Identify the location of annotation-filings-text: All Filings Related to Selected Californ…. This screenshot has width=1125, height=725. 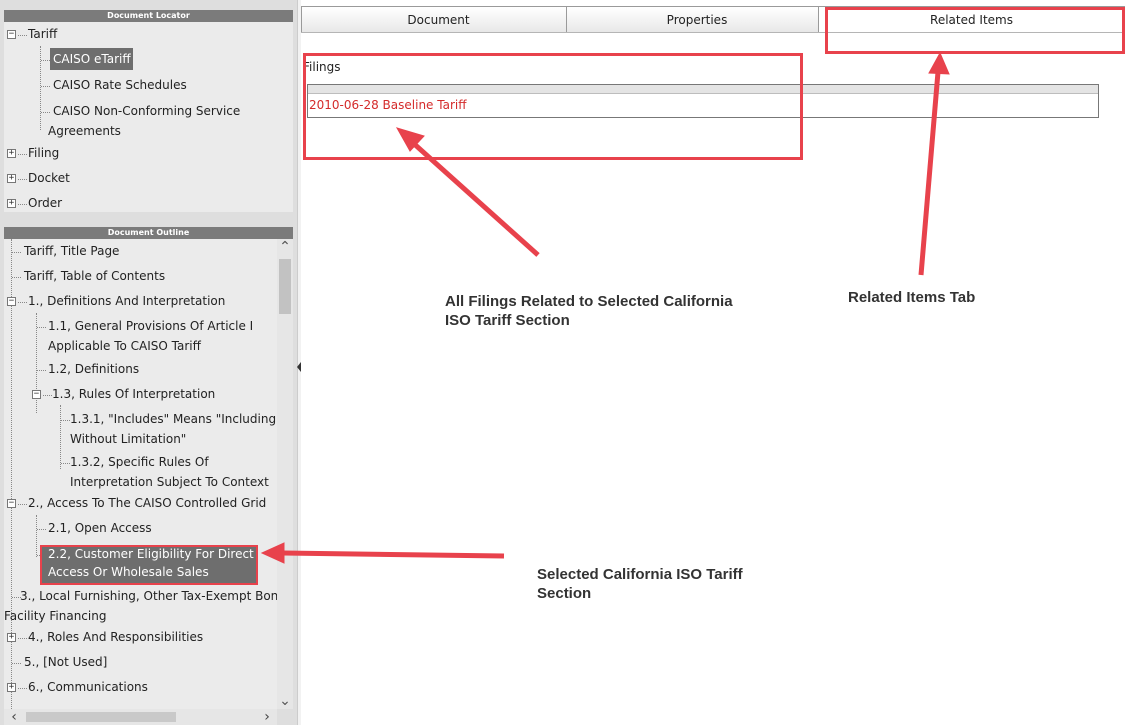
(589, 311).